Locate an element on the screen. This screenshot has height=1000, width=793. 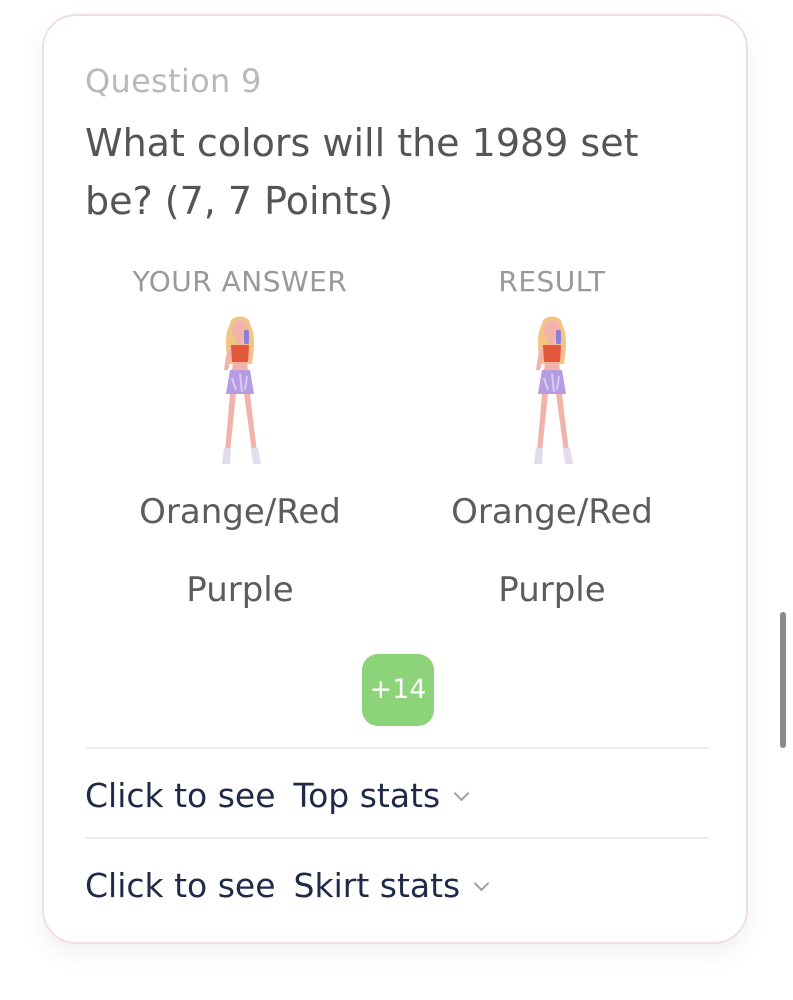
result-line-1: Orange/Red is located at coordinates (552, 512).